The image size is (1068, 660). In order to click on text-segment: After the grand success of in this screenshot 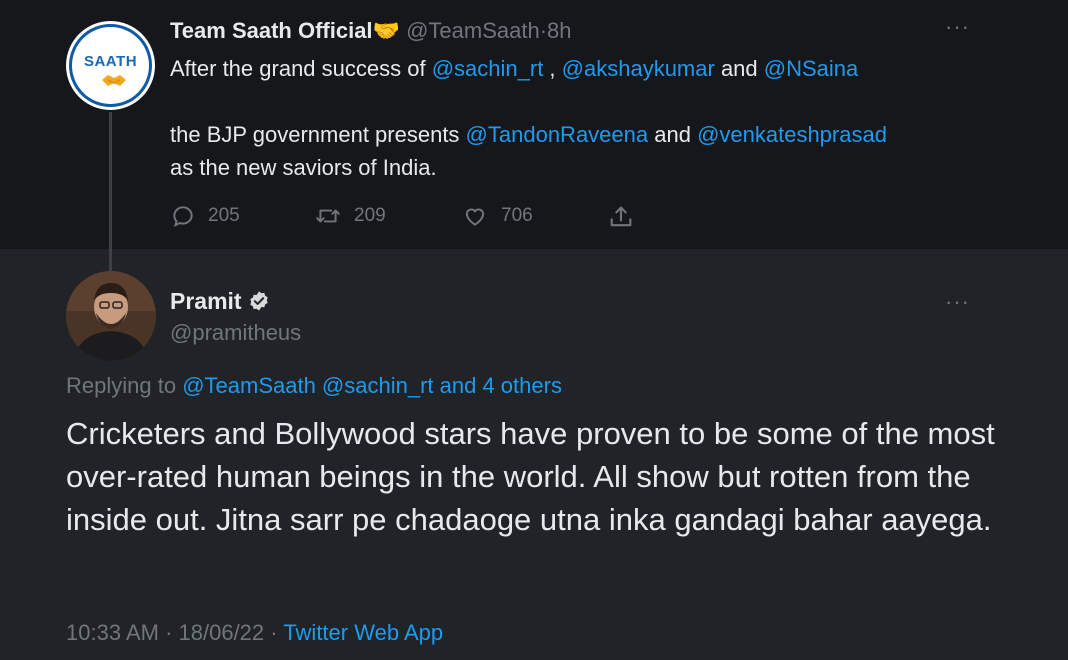, I will do `click(301, 68)`.